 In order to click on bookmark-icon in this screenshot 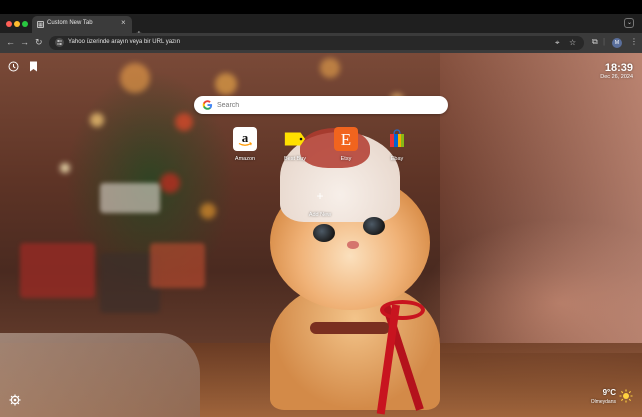, I will do `click(33, 66)`.